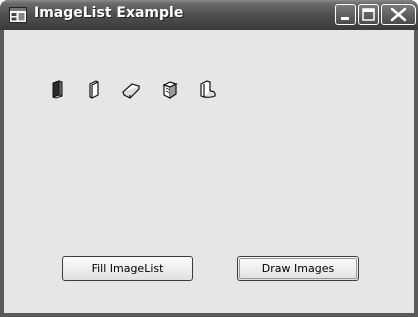 This screenshot has width=418, height=317. I want to click on maximize-button, so click(368, 14).